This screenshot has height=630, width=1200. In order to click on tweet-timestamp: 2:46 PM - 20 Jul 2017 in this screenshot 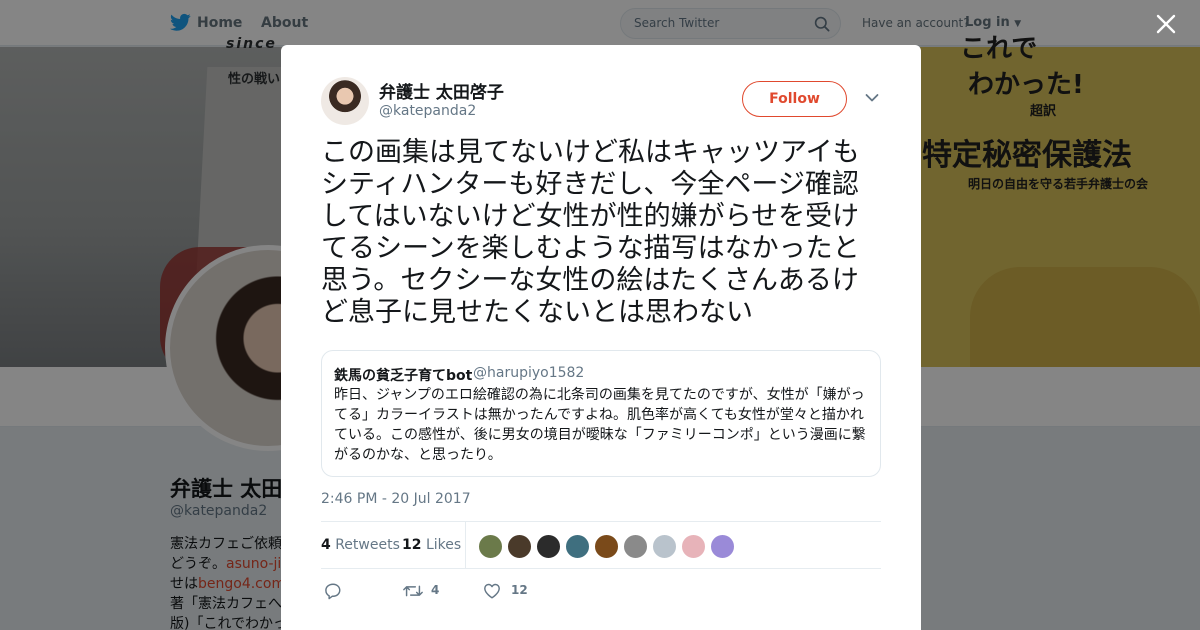, I will do `click(396, 499)`.